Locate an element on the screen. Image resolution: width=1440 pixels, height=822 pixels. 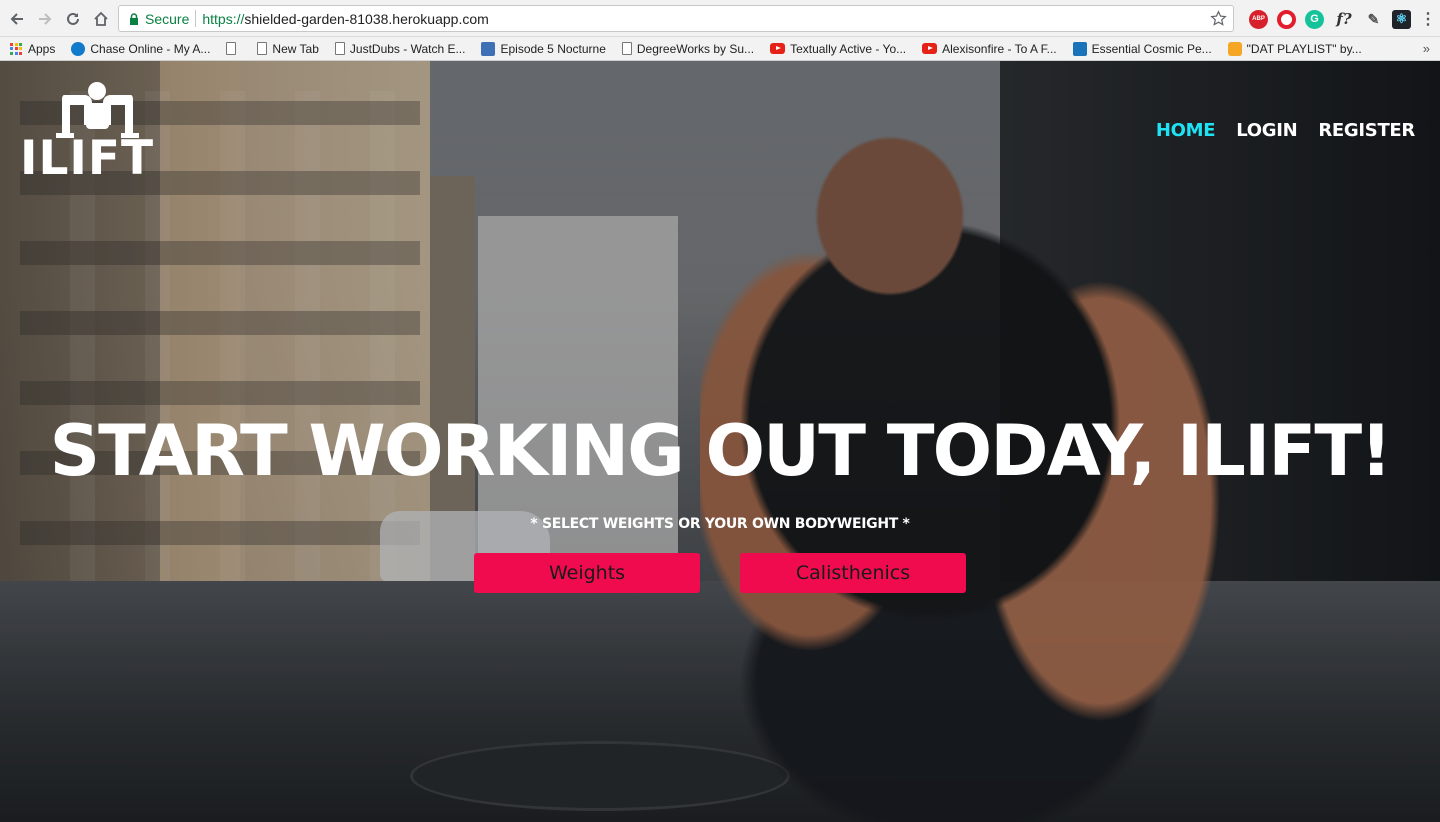
site-logo: ILIFT is located at coordinates (102, 133).